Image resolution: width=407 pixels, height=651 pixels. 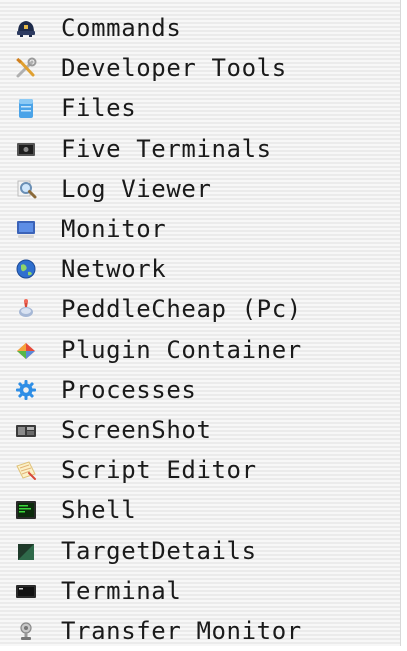 I want to click on menu-item-script-editor: Script Editor, so click(x=200, y=470).